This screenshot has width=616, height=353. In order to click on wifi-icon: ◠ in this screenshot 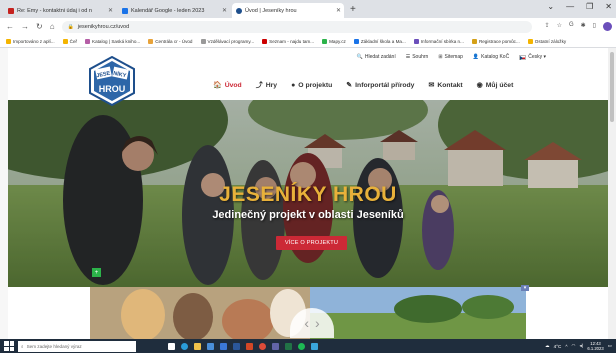, I will do `click(573, 346)`.